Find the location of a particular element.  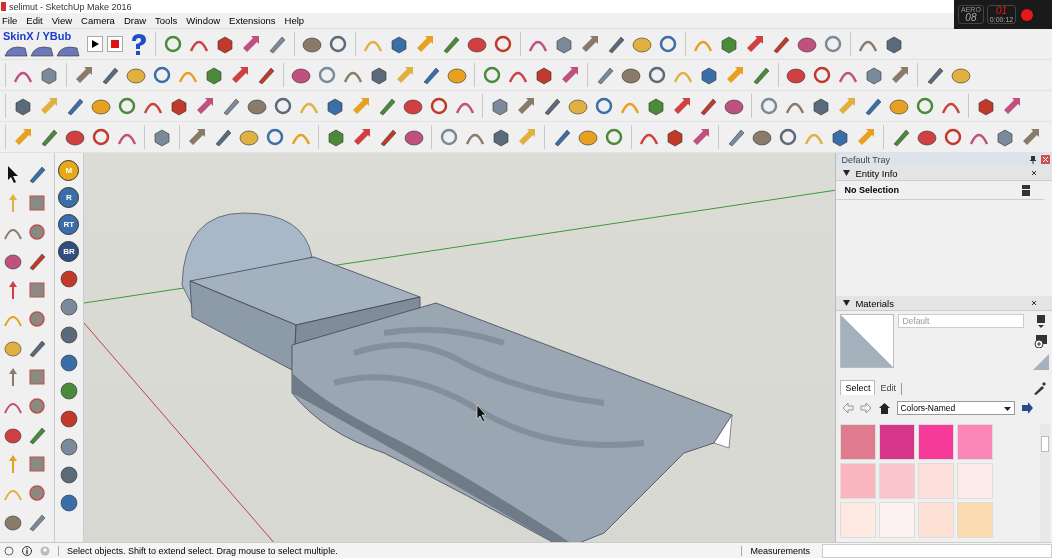

home-icon is located at coordinates (885, 408).